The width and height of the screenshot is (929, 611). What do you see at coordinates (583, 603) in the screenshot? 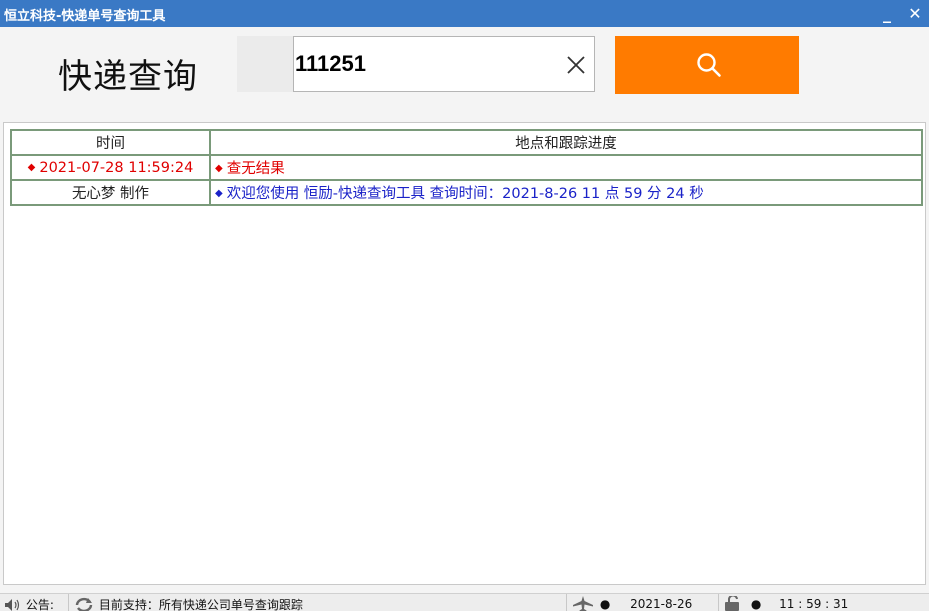
I see `airplane-icon` at bounding box center [583, 603].